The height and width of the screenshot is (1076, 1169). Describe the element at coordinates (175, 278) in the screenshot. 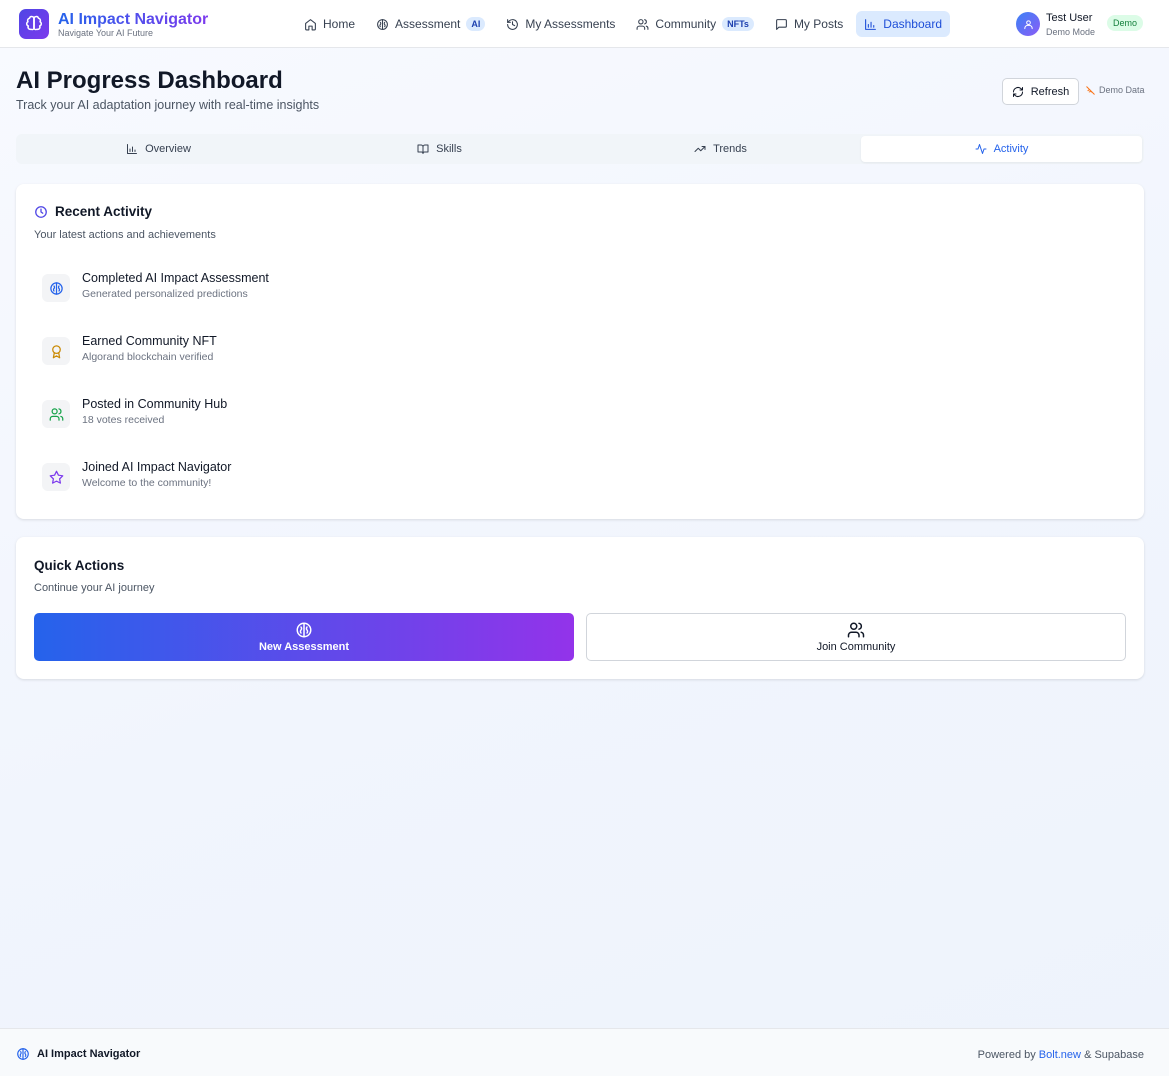

I see `activity-title: Completed AI Impact Assessment` at that location.